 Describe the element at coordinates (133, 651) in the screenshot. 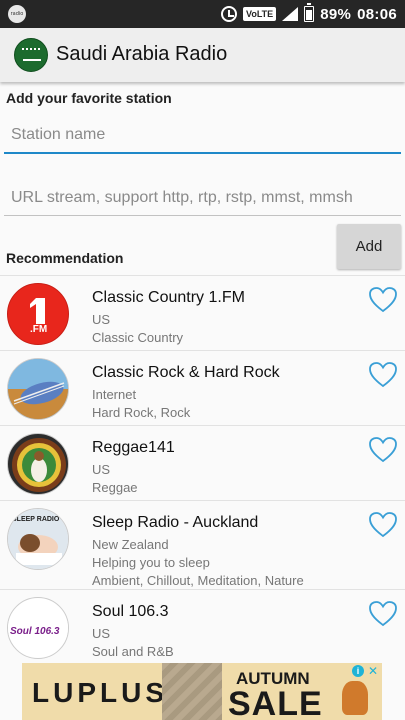

I see `station-genre: Soul and R&B` at that location.